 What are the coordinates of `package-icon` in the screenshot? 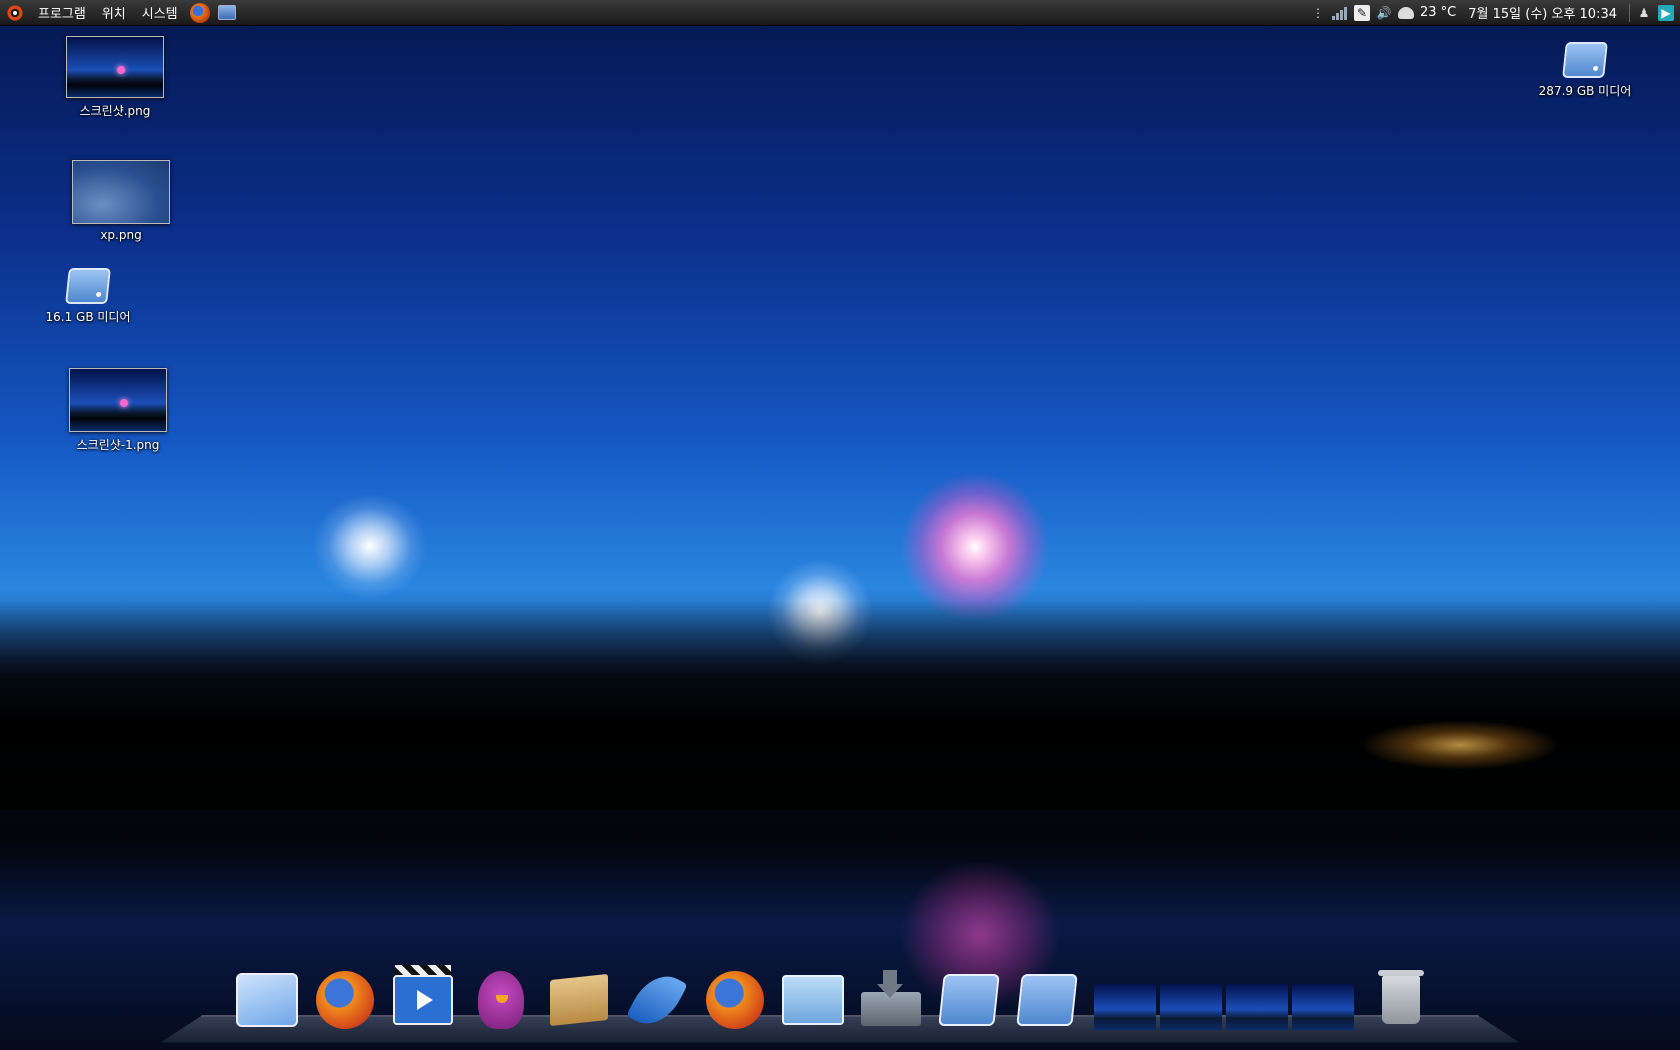 It's located at (579, 1000).